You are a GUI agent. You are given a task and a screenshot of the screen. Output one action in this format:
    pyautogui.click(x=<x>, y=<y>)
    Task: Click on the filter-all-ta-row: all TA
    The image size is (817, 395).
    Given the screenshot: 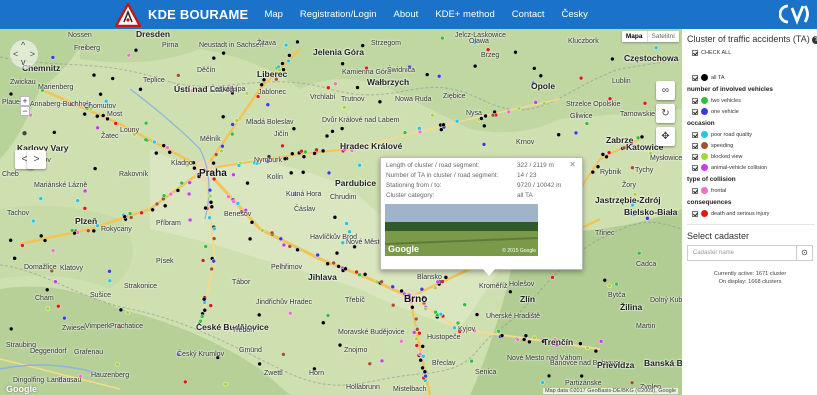 What is the action you would take?
    pyautogui.click(x=754, y=77)
    